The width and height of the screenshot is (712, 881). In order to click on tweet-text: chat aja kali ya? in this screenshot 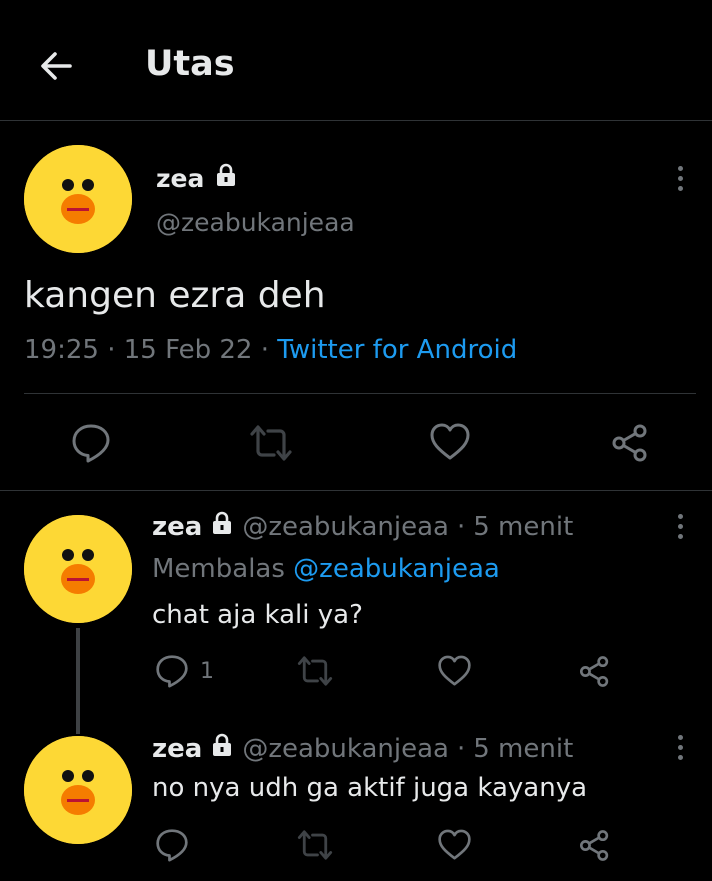, I will do `click(257, 615)`.